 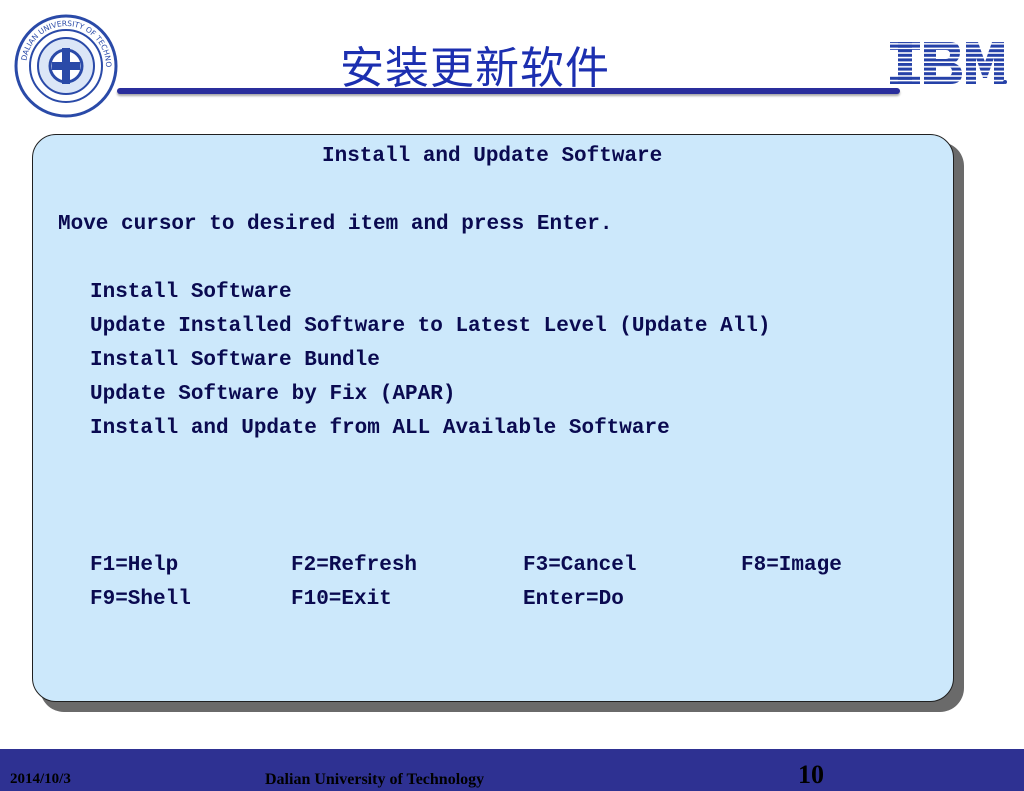 What do you see at coordinates (375, 779) in the screenshot?
I see `footer-university: Dalian University of Technology` at bounding box center [375, 779].